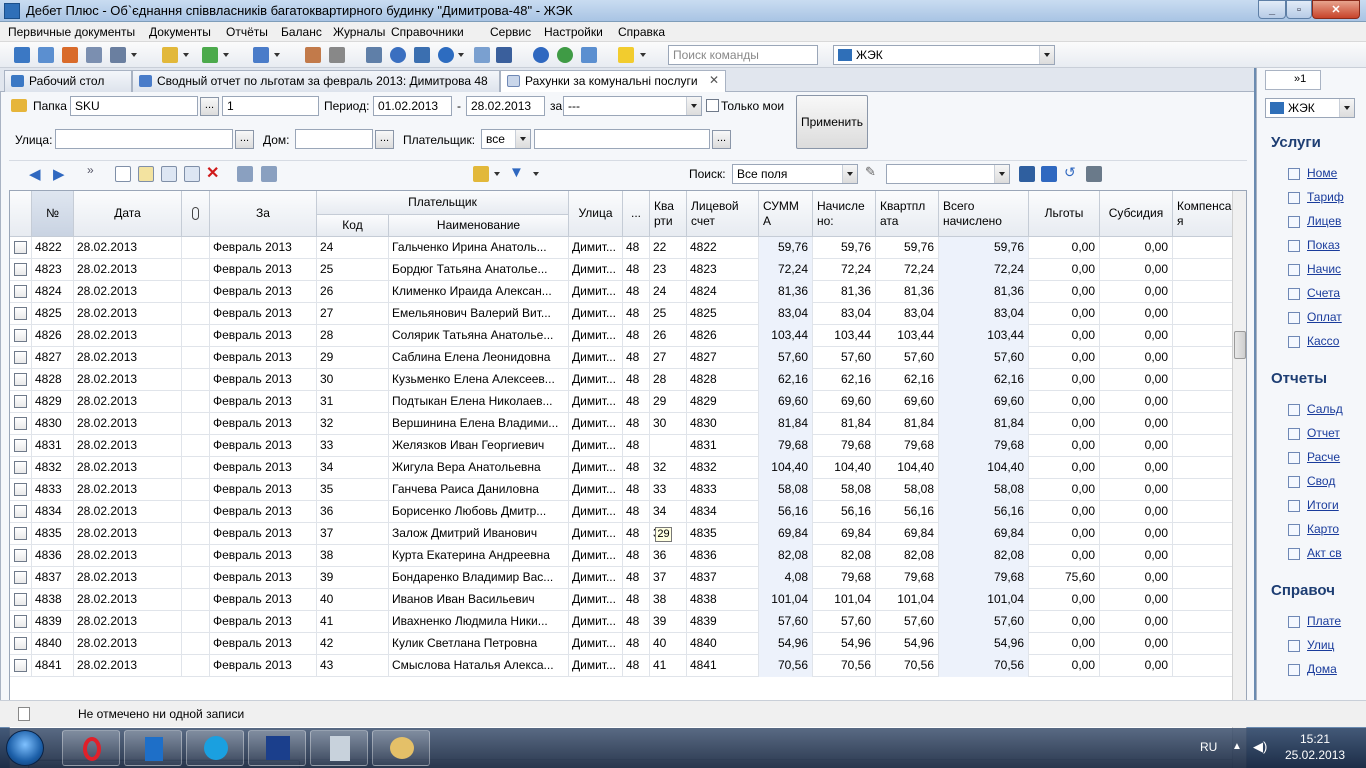 Image resolution: width=1366 pixels, height=768 pixels. Describe the element at coordinates (1027, 174) in the screenshot. I see `binoculars-icon` at that location.